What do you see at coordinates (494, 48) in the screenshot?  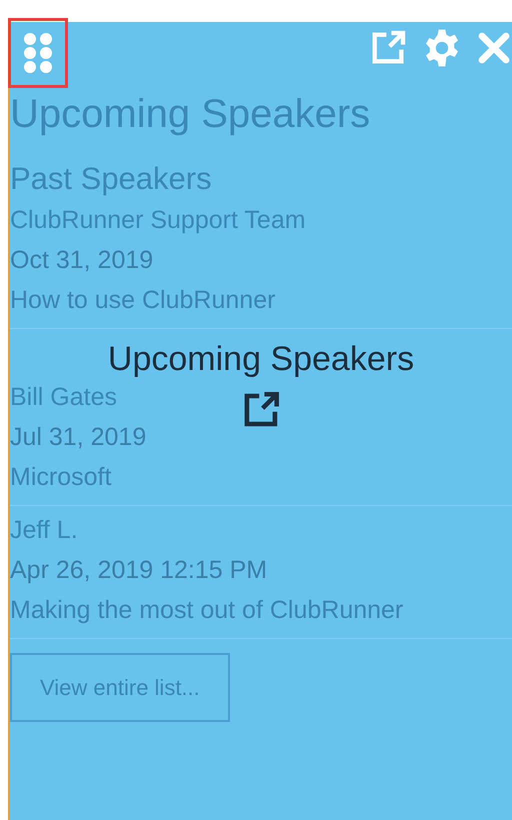 I see `close-icon` at bounding box center [494, 48].